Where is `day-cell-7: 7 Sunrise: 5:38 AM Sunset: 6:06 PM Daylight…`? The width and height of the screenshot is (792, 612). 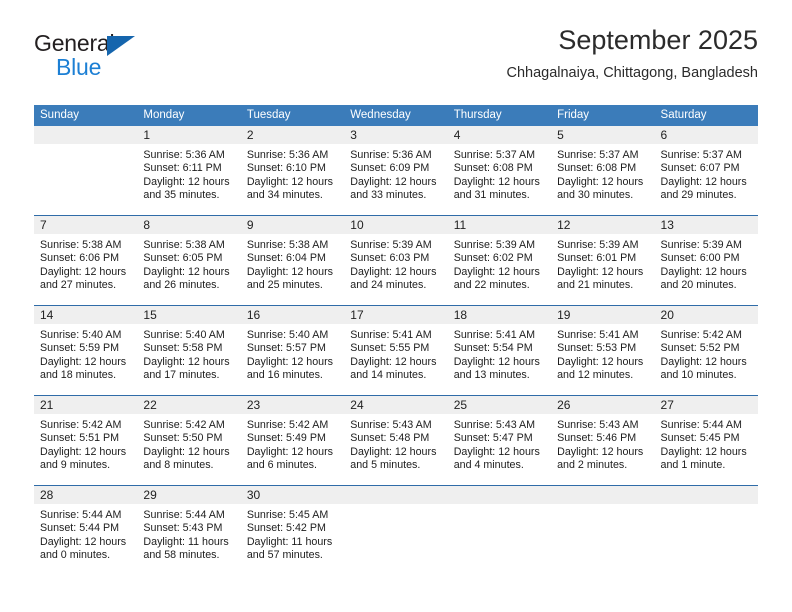 day-cell-7: 7 Sunrise: 5:38 AM Sunset: 6:06 PM Daylight… is located at coordinates (86, 260).